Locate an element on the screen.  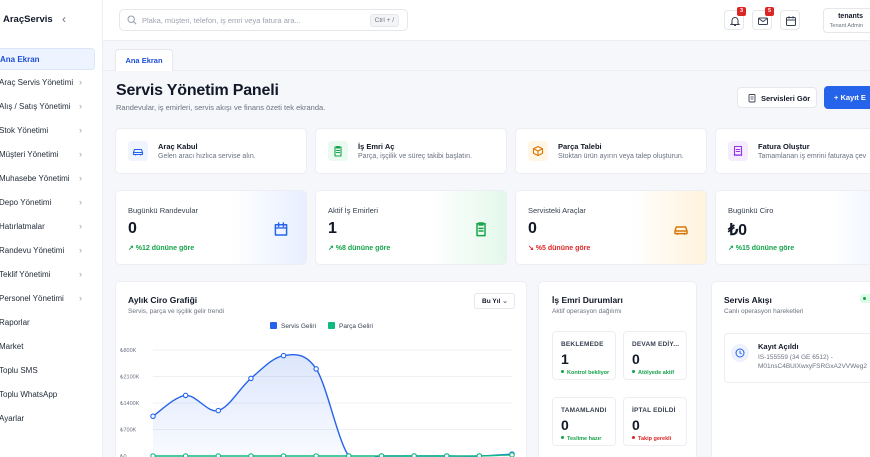
y-tick-label: ₺2100K is located at coordinates (130, 377).